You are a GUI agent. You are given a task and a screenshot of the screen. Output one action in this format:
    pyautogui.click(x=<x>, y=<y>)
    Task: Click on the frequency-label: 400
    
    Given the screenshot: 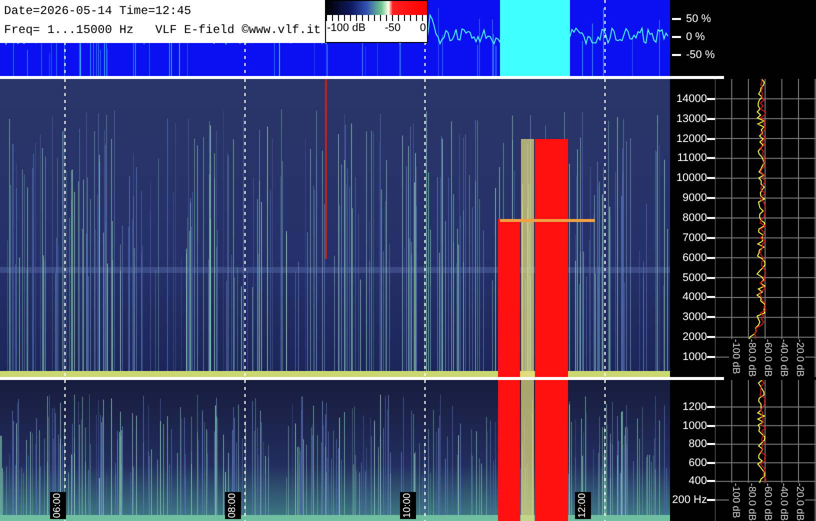 What is the action you would take?
    pyautogui.click(x=697, y=481)
    